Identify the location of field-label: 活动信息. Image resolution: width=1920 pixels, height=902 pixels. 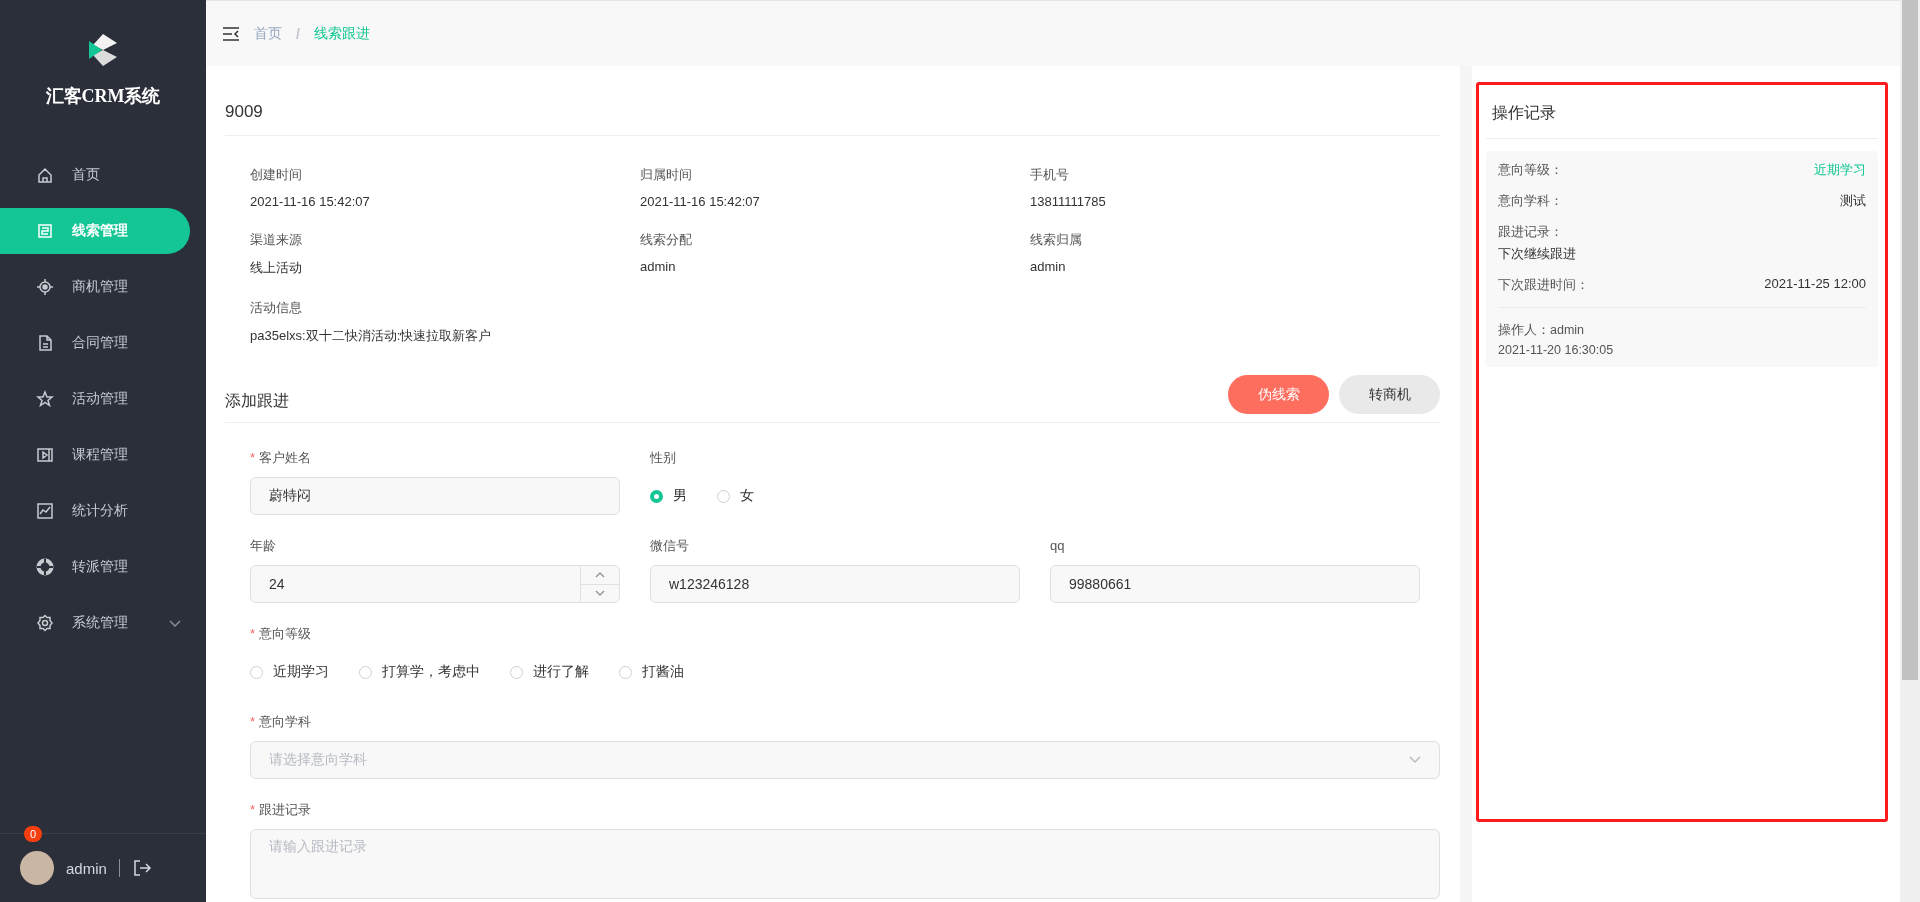
(276, 308).